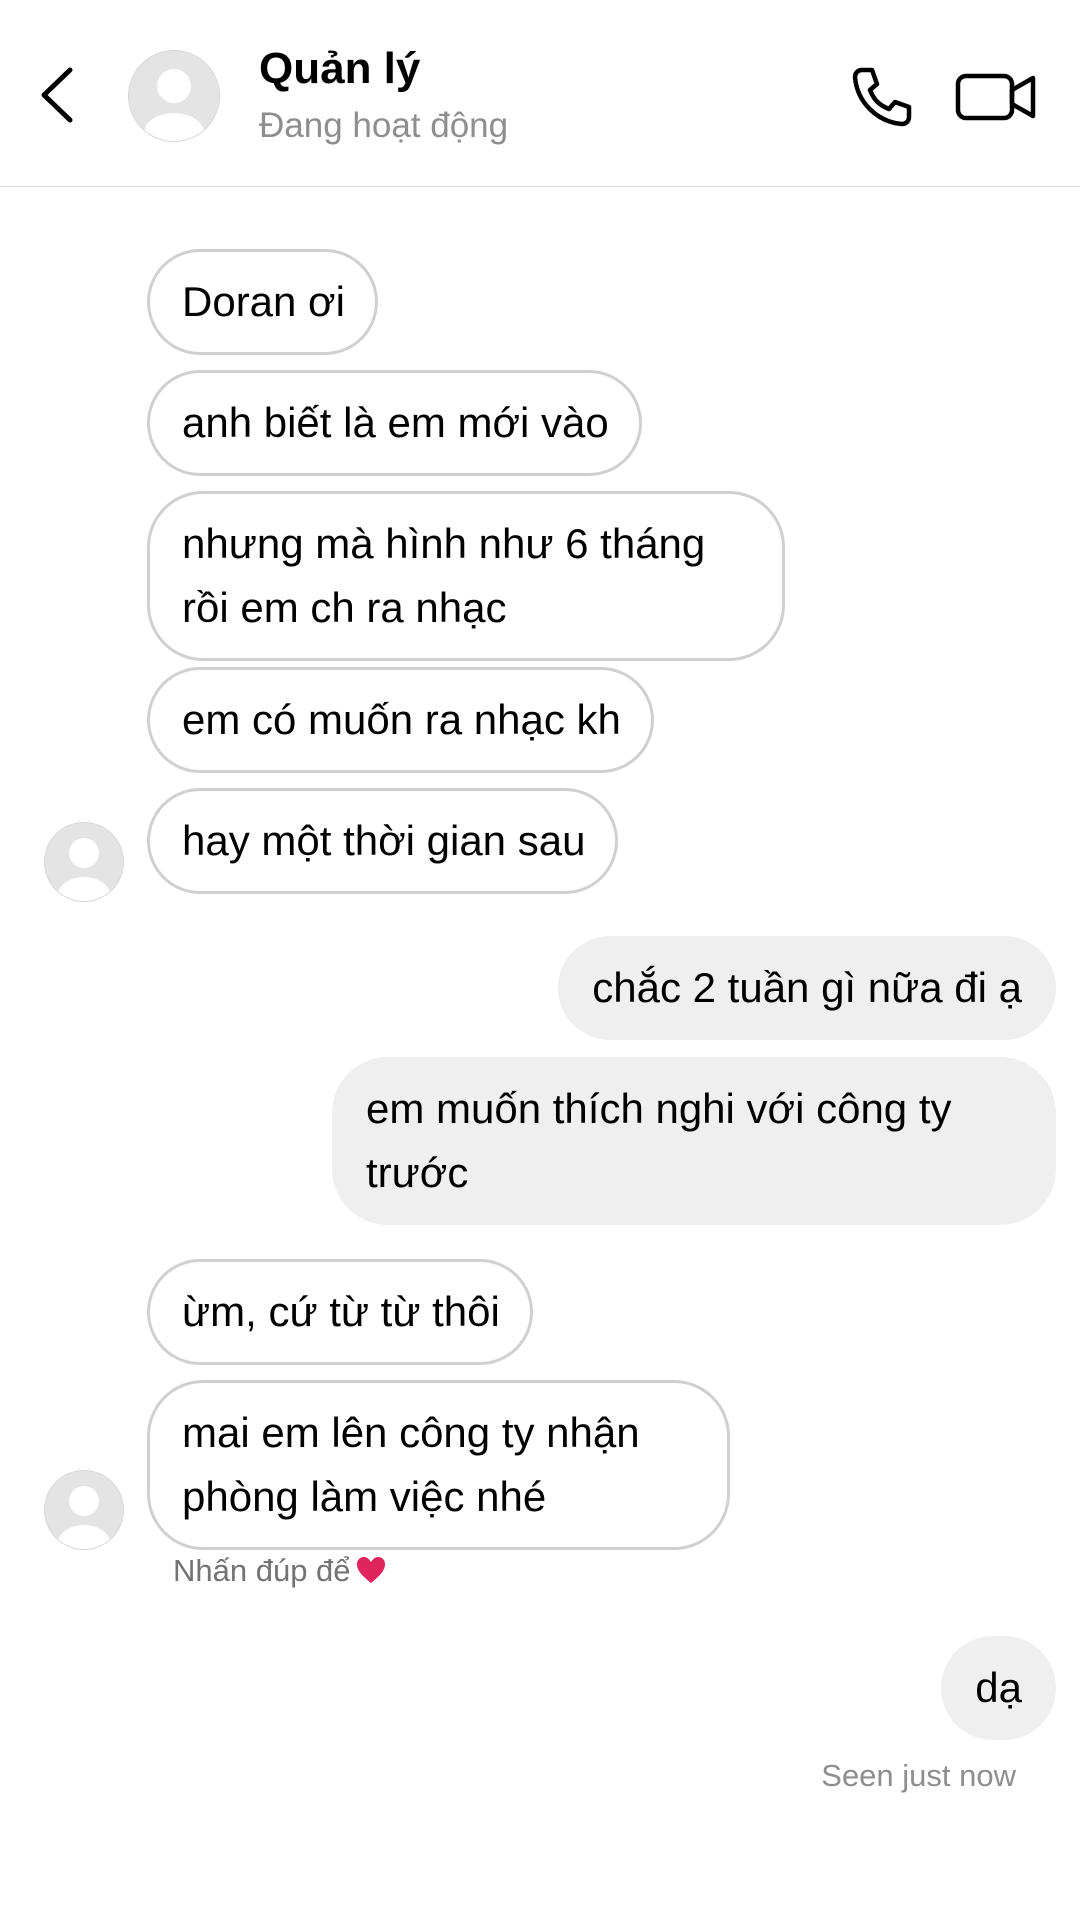 This screenshot has height=1919, width=1080. What do you see at coordinates (262, 1570) in the screenshot?
I see `double-tap-hint-text: Nhấn đúp để` at bounding box center [262, 1570].